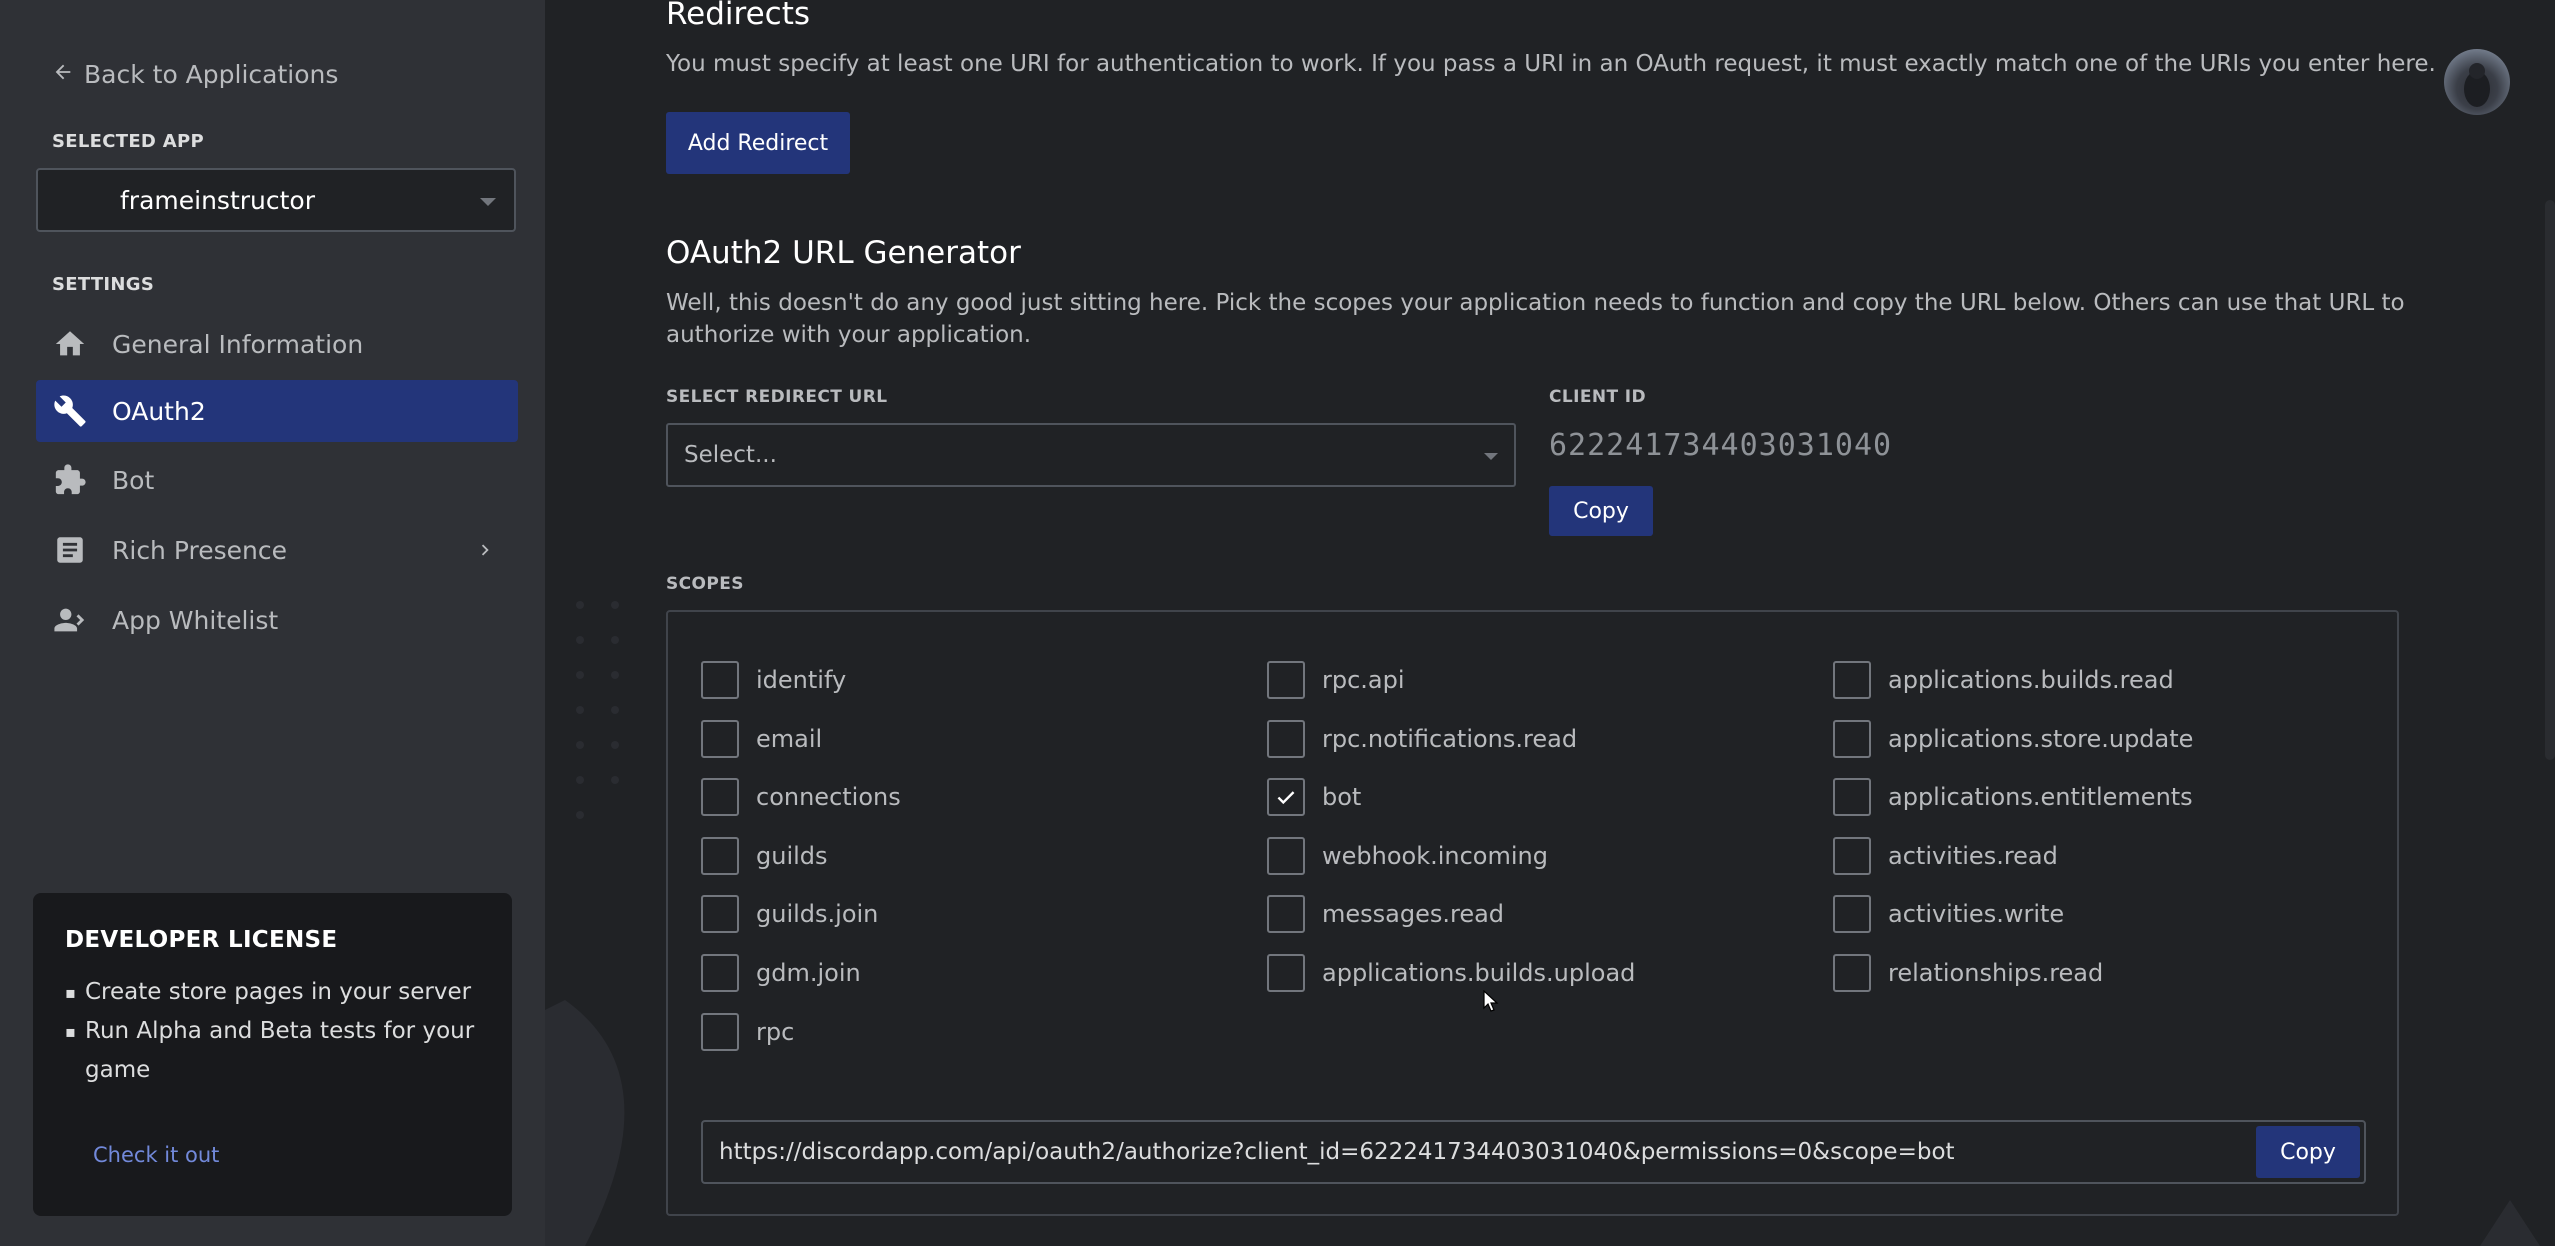 This screenshot has height=1246, width=2555. I want to click on puzzle-icon, so click(70, 480).